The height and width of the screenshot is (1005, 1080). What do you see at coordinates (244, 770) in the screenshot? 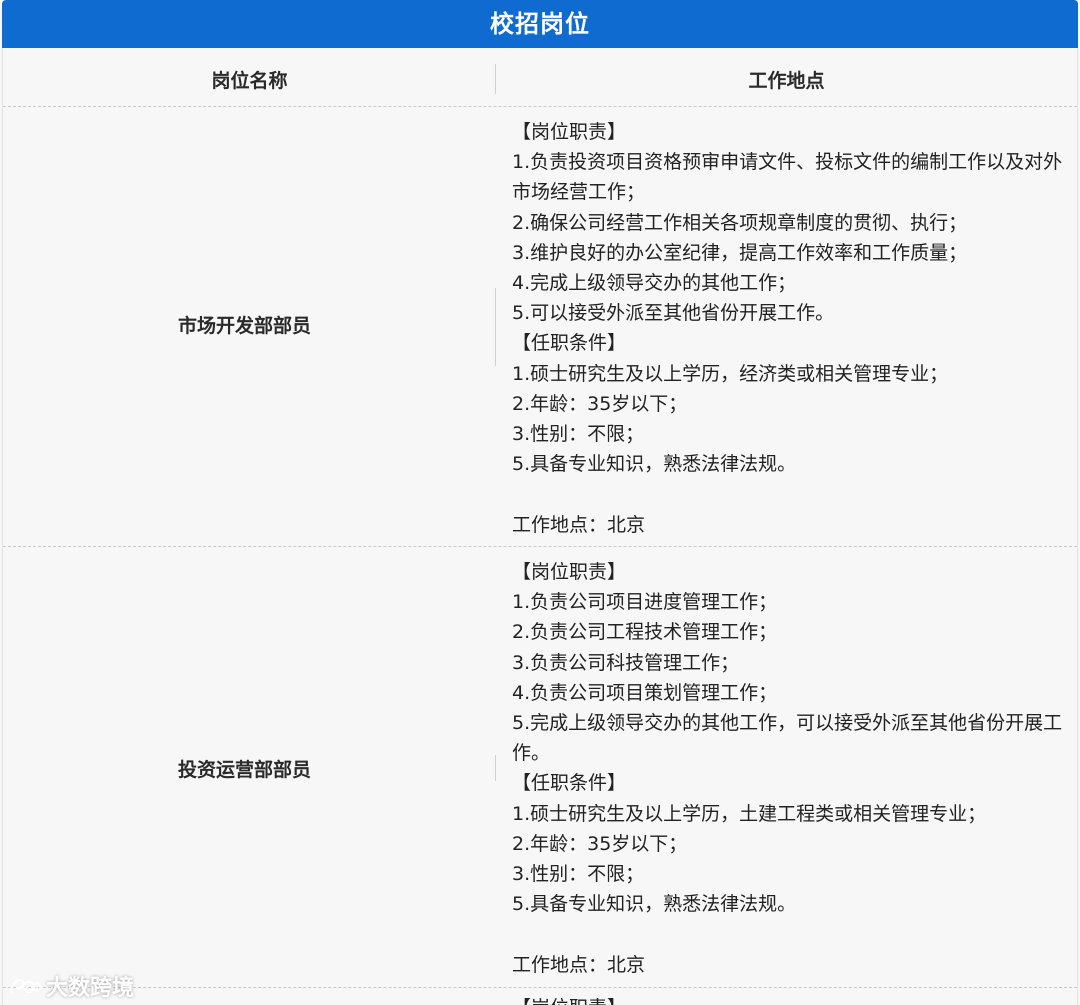
I see `position-name: 投资运营部部员` at bounding box center [244, 770].